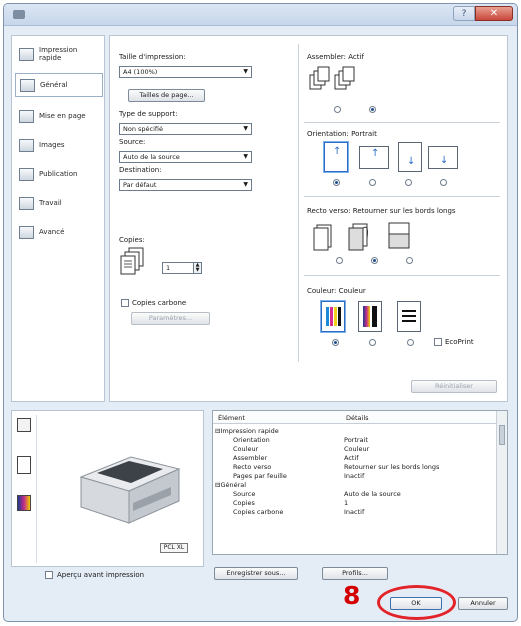  What do you see at coordinates (373, 476) in the screenshot?
I see `table-row: Pages par feuille Inactif` at bounding box center [373, 476].